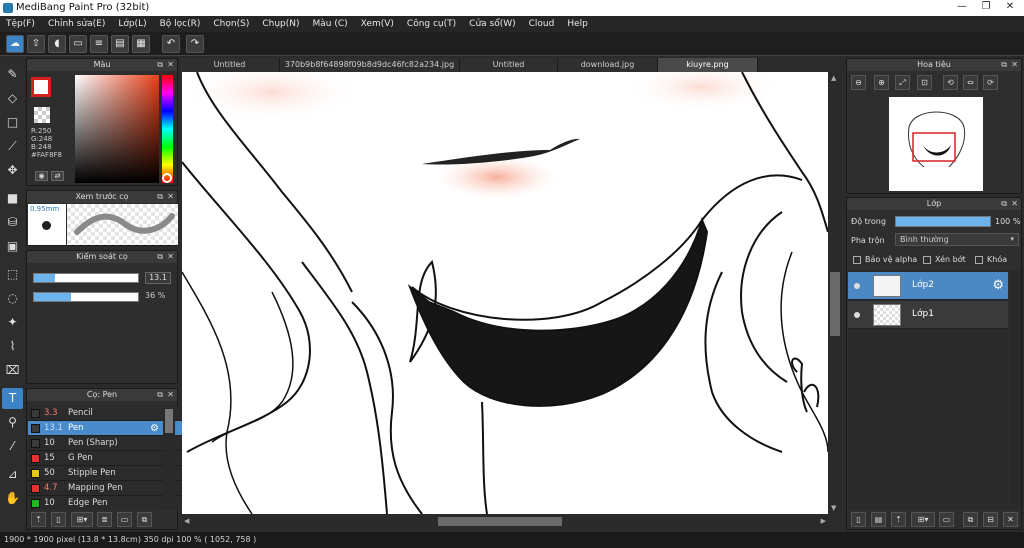  Describe the element at coordinates (934, 147) in the screenshot. I see `viewport-indicator` at that location.